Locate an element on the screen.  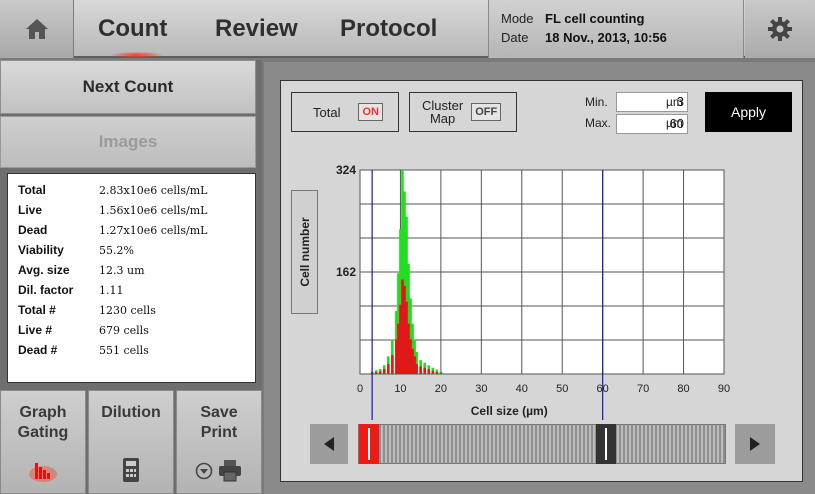
tab-count: Count is located at coordinates (132, 29).